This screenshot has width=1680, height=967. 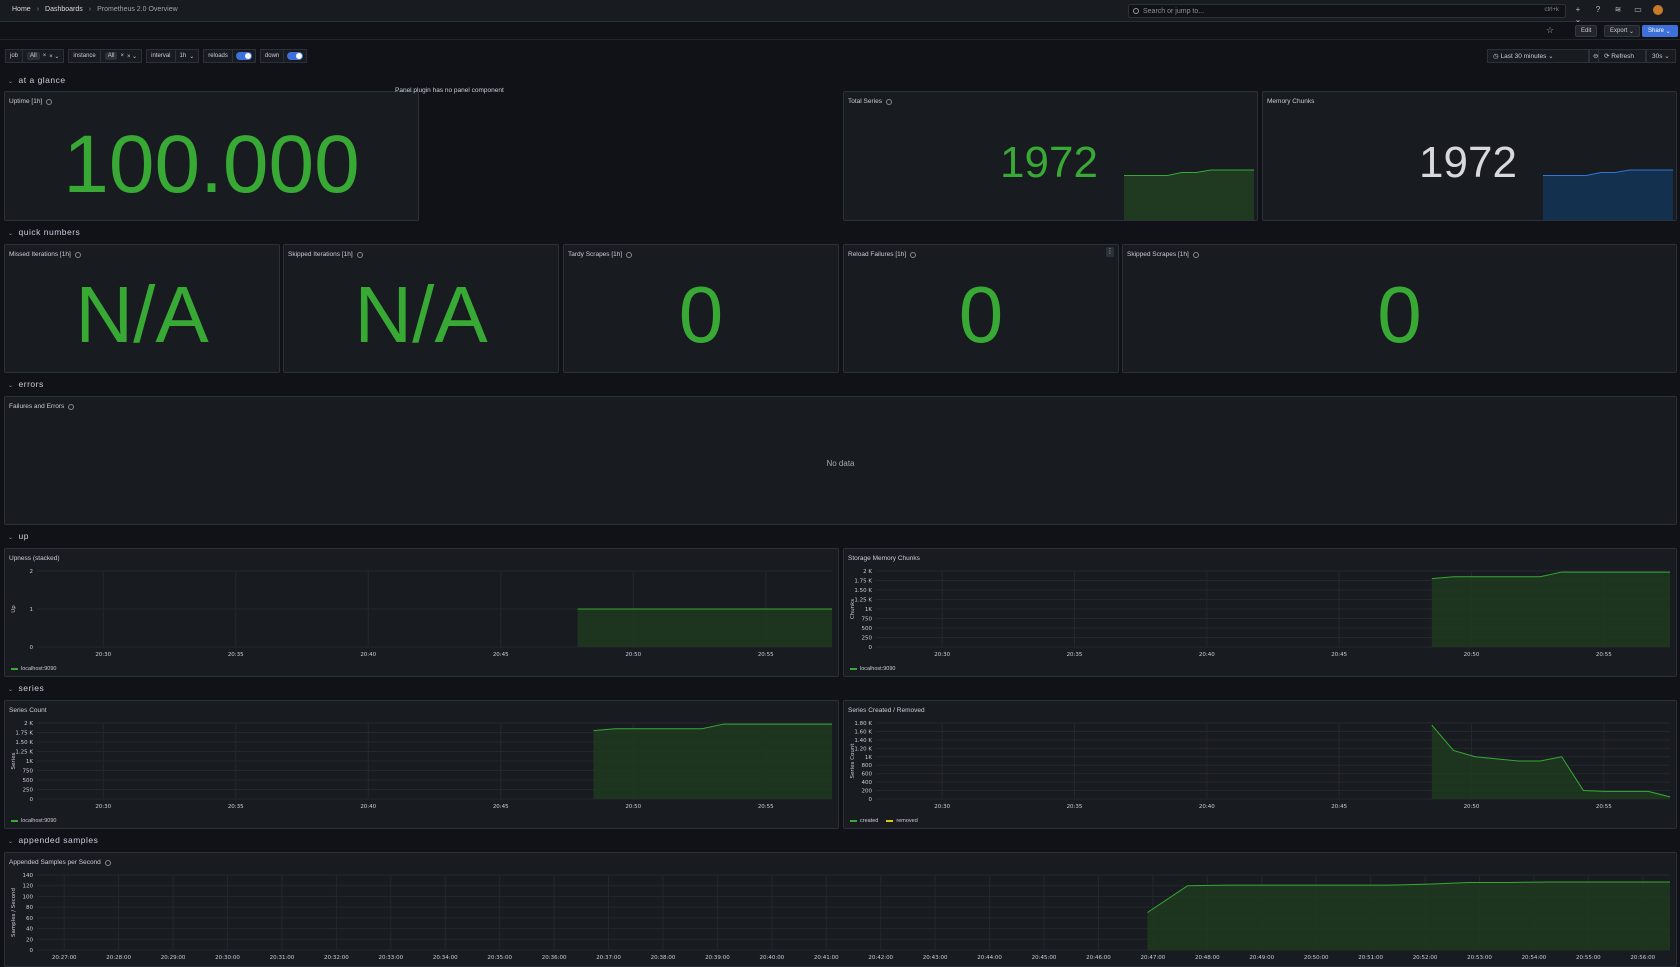 What do you see at coordinates (39, 669) in the screenshot?
I see `legend-label: localhost:9090` at bounding box center [39, 669].